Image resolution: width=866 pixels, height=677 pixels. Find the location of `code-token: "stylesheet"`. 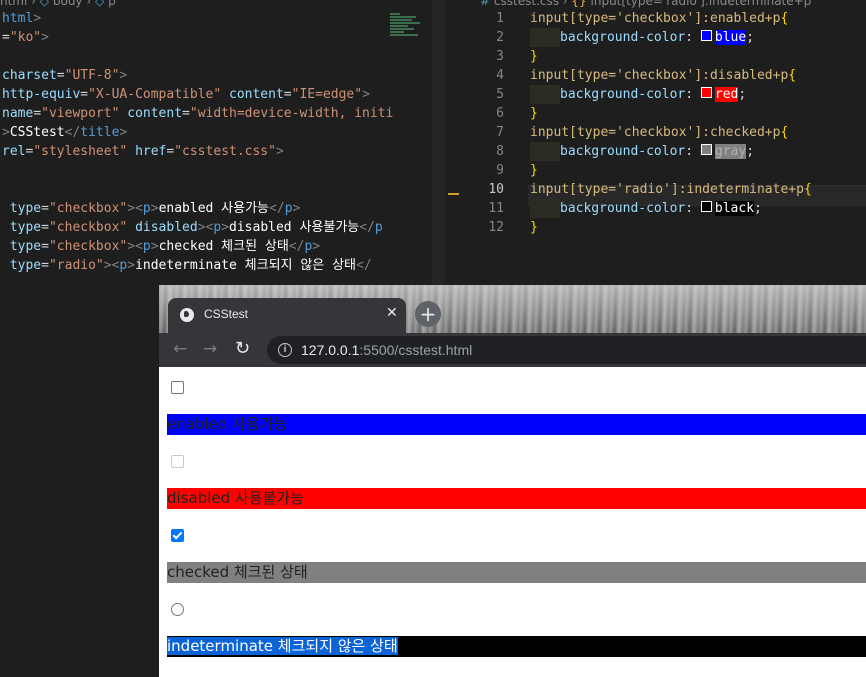

code-token: "stylesheet" is located at coordinates (80, 151).